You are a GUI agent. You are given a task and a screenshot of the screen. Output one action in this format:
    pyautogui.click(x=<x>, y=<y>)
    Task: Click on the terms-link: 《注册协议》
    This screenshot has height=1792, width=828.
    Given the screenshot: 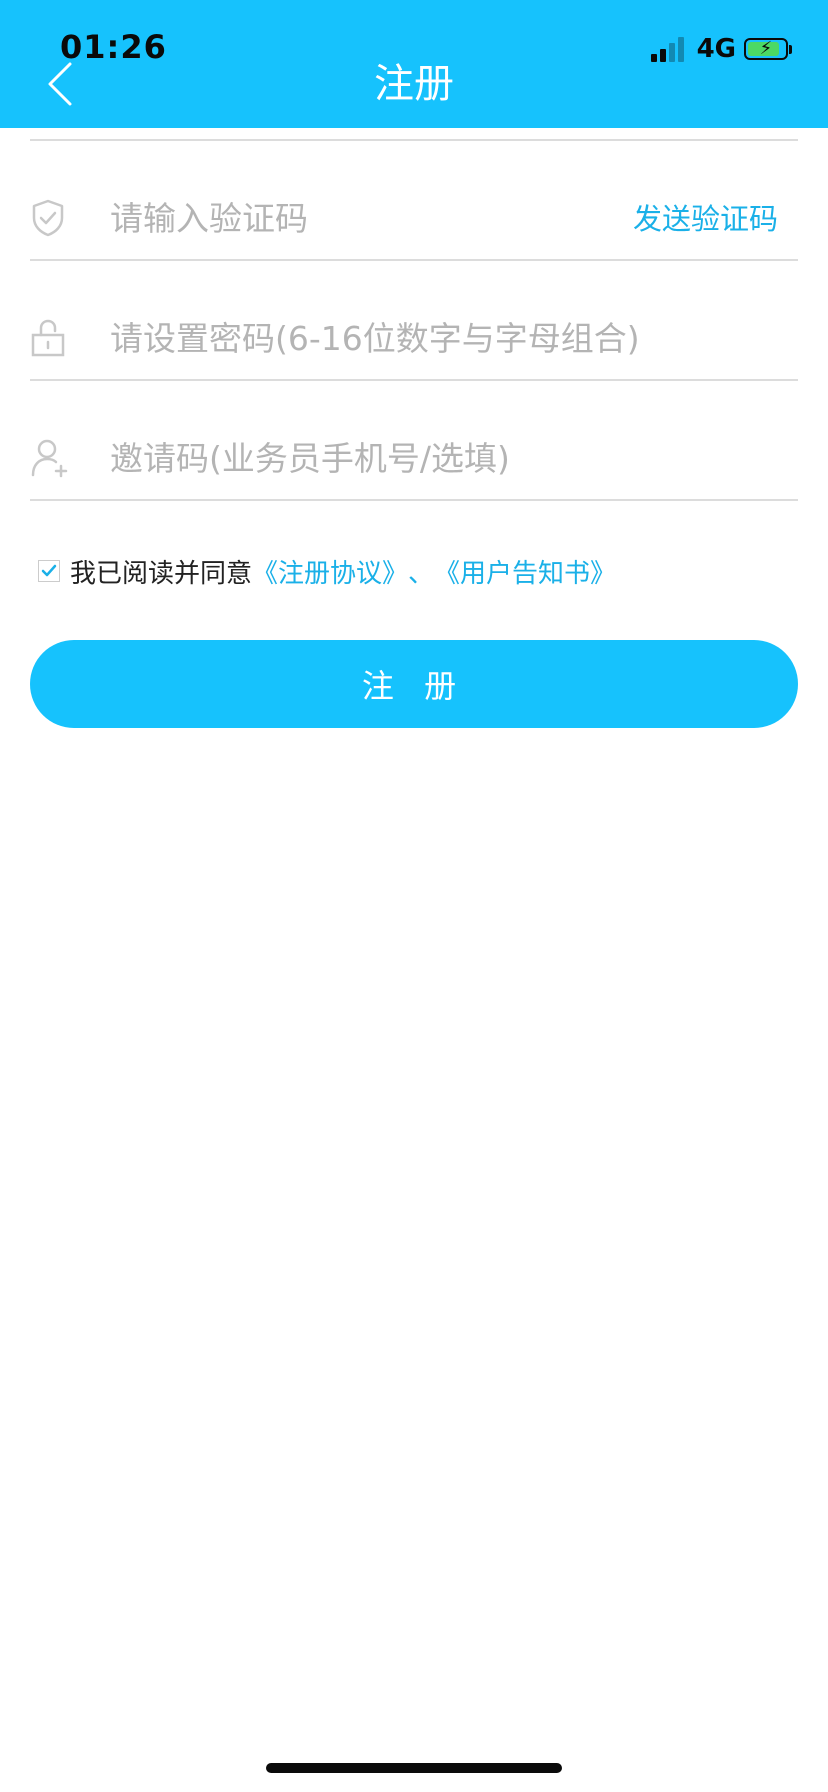 What is the action you would take?
    pyautogui.click(x=330, y=571)
    